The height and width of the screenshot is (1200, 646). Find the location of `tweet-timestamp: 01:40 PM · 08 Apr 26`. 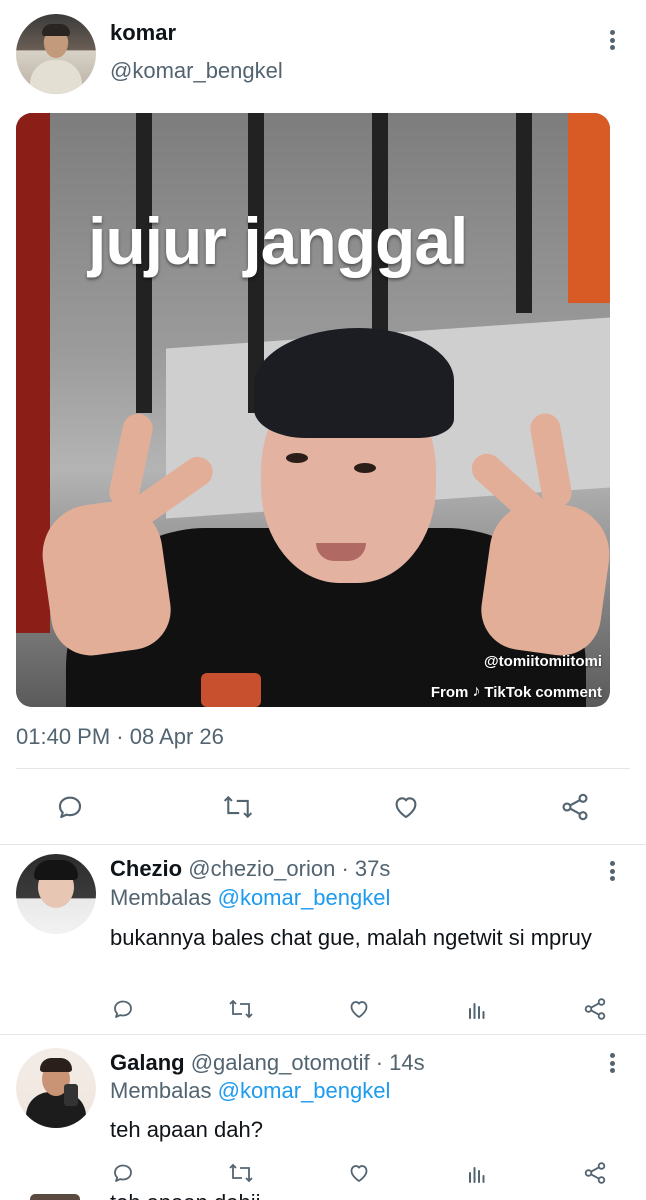

tweet-timestamp: 01:40 PM · 08 Apr 26 is located at coordinates (120, 736).